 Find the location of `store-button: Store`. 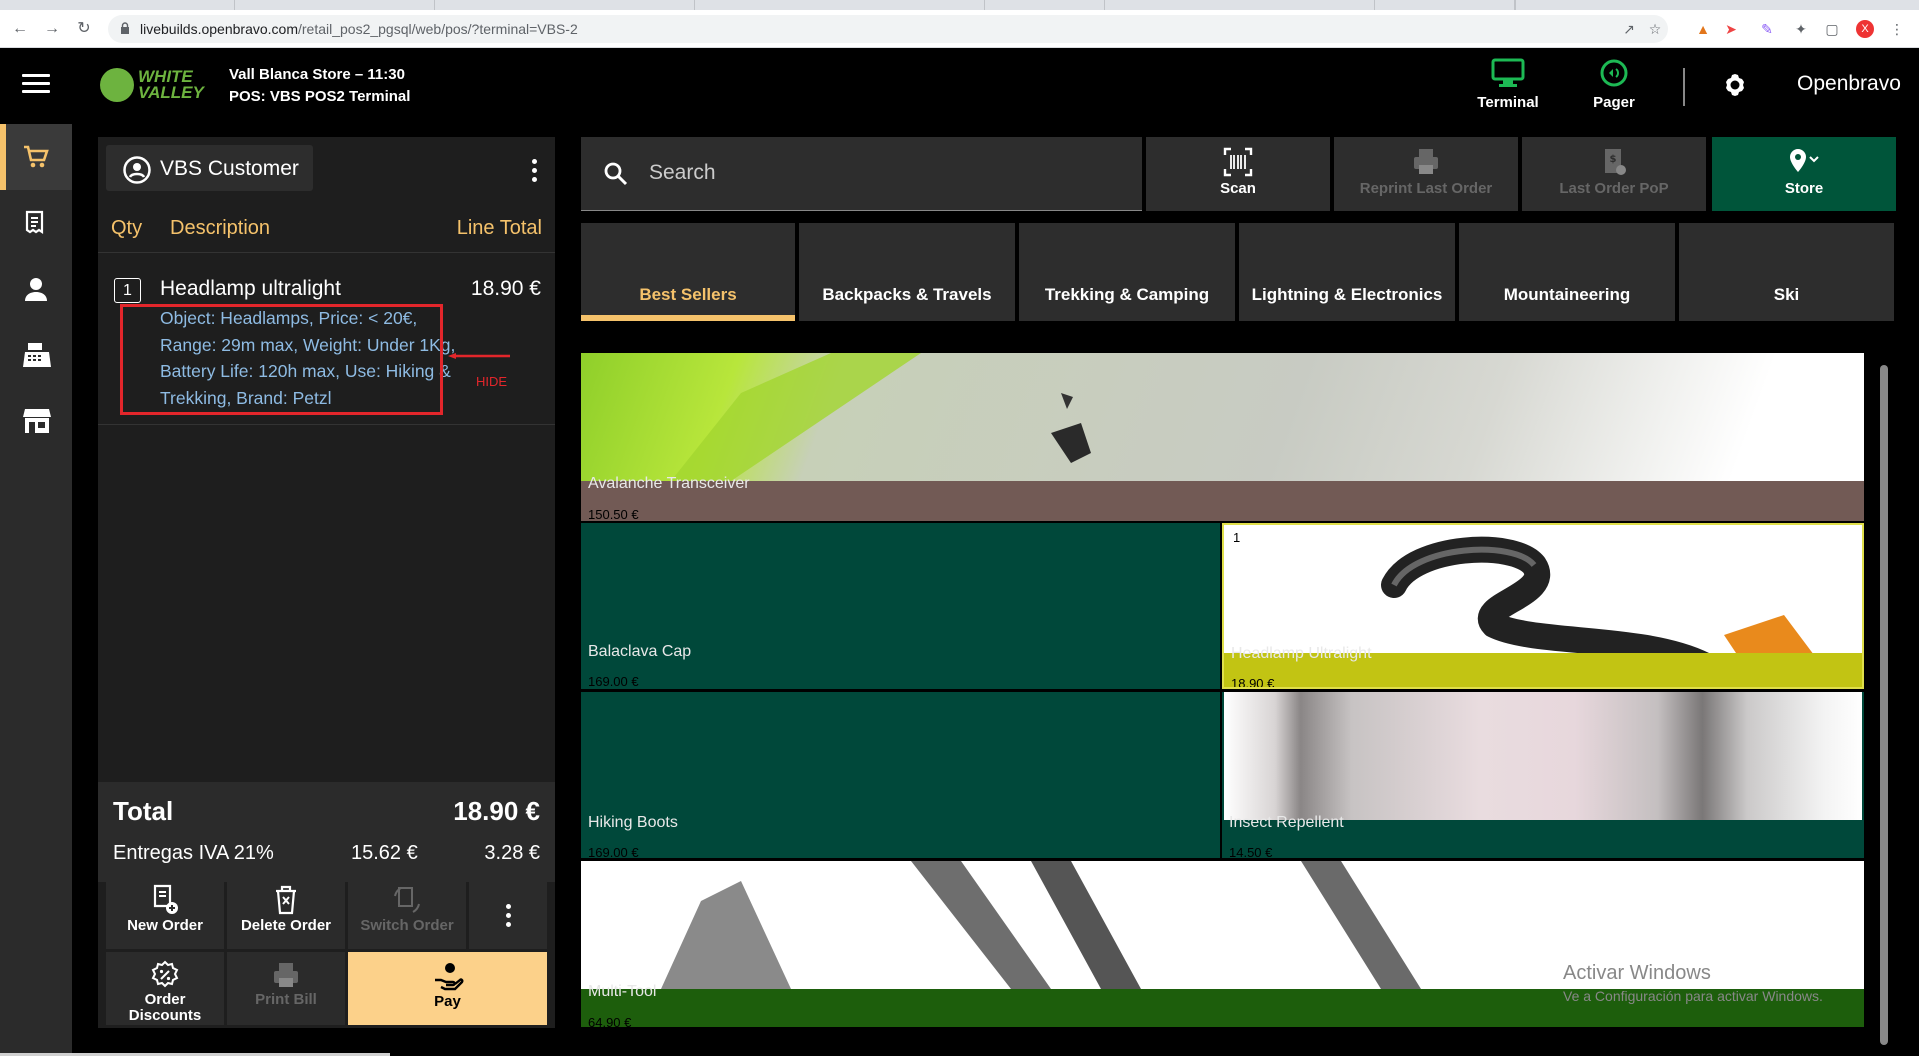

store-button: Store is located at coordinates (1804, 174).